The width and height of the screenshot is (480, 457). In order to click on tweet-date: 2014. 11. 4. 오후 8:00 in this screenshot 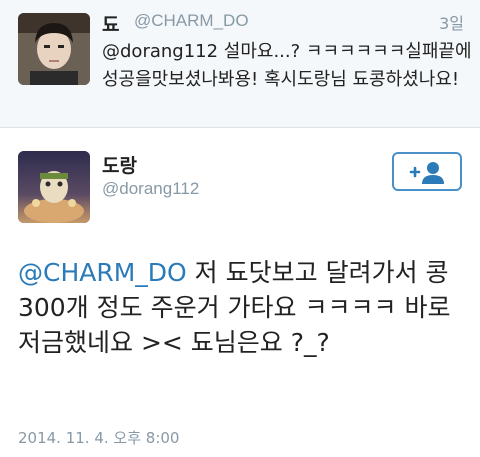, I will do `click(99, 438)`.